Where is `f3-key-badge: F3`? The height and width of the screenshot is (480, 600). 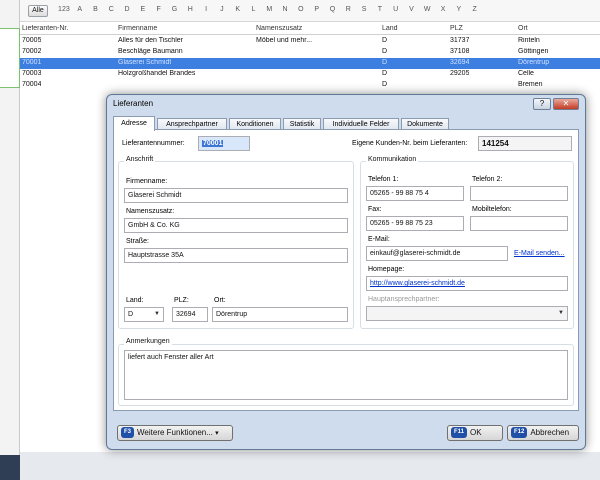
f3-key-badge: F3 is located at coordinates (128, 432).